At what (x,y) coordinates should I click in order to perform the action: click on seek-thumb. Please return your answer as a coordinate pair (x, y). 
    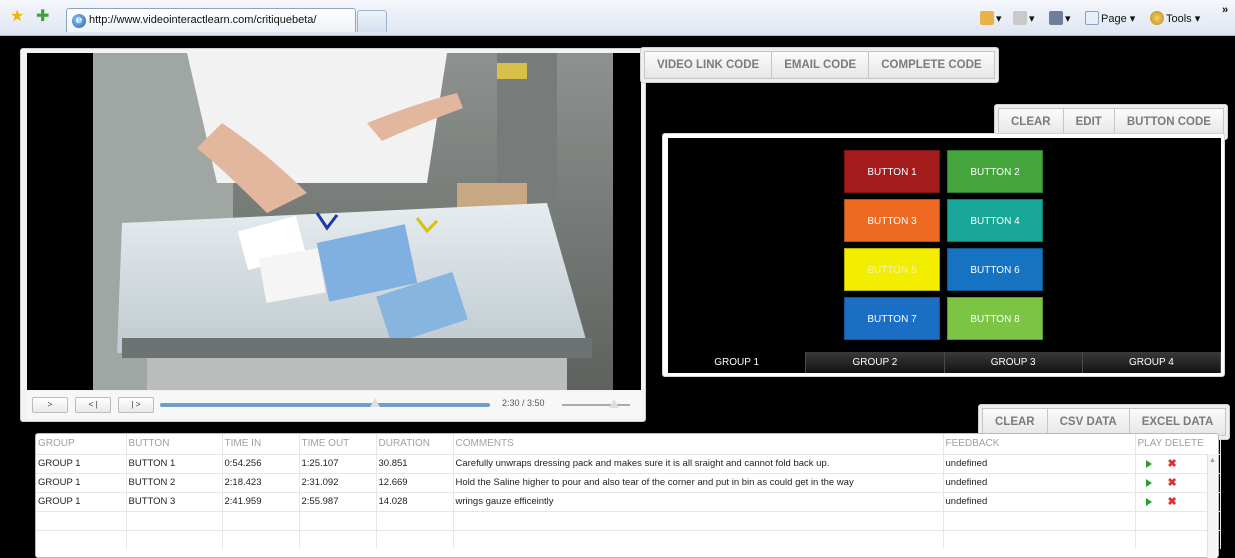
    Looking at the image, I should click on (375, 402).